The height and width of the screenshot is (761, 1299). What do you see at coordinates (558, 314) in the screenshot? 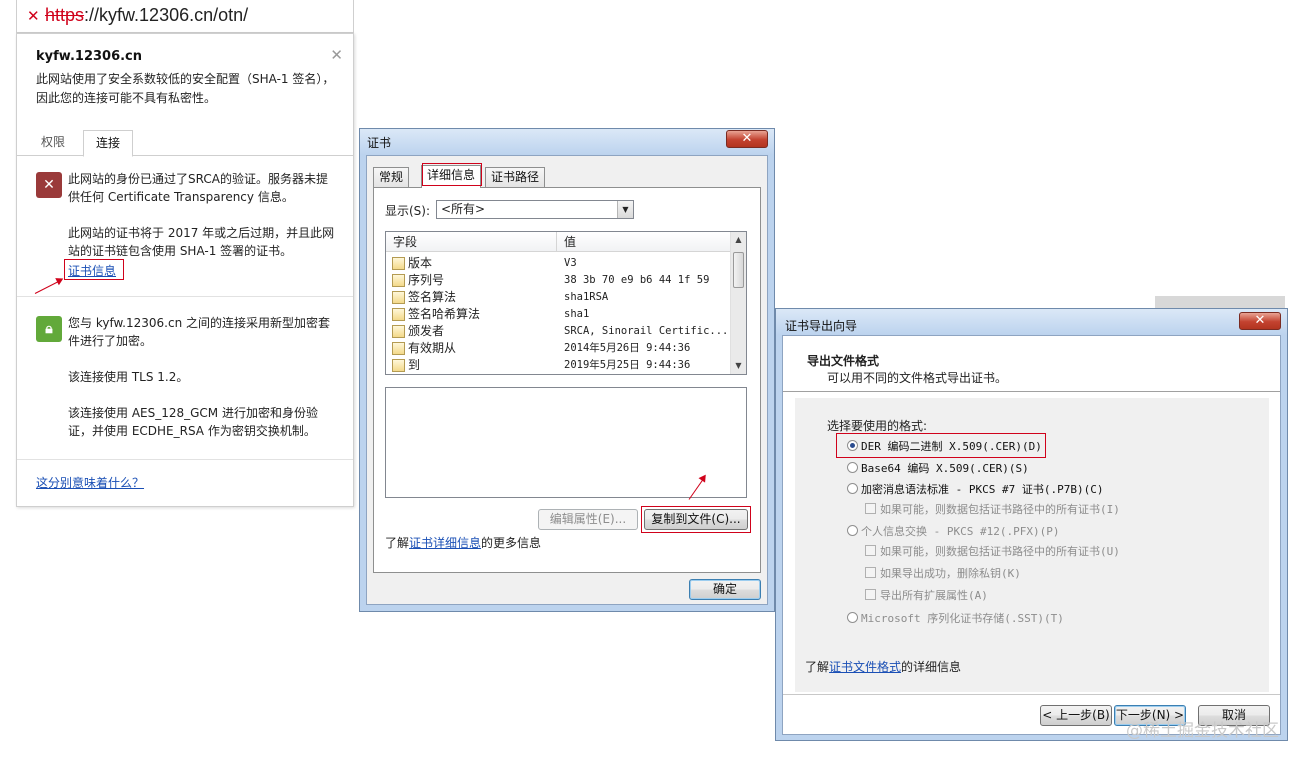
I see `table-row: 签名哈希算法 sha1` at bounding box center [558, 314].